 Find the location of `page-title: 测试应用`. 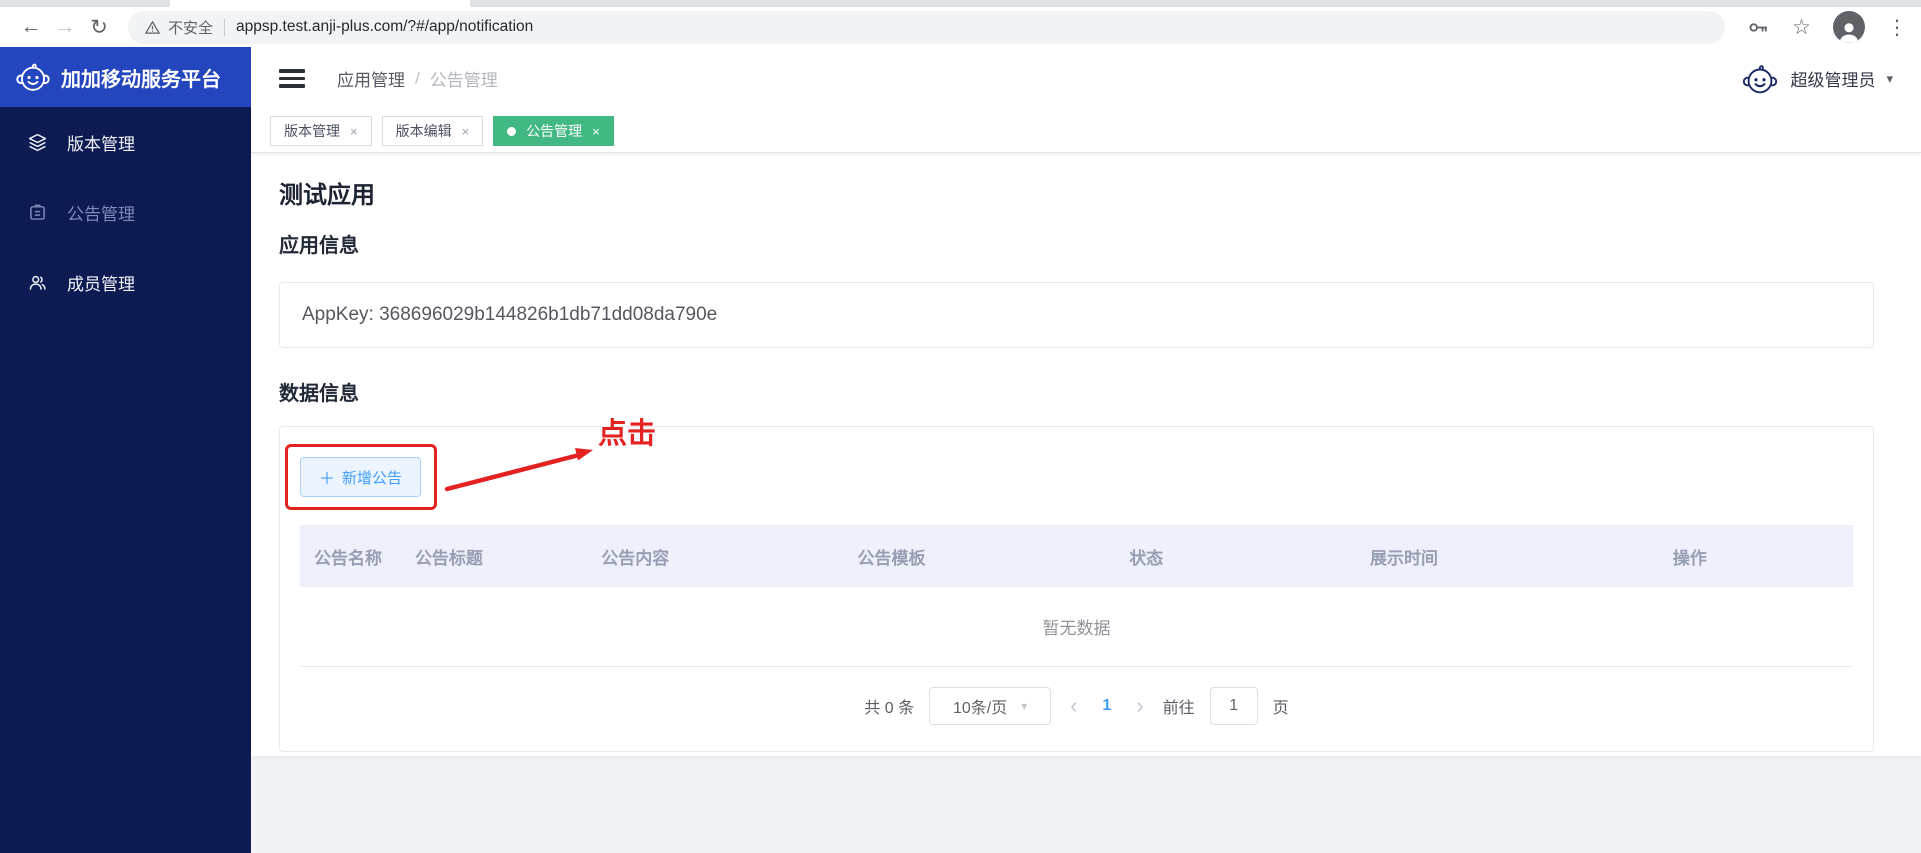

page-title: 测试应用 is located at coordinates (327, 195).